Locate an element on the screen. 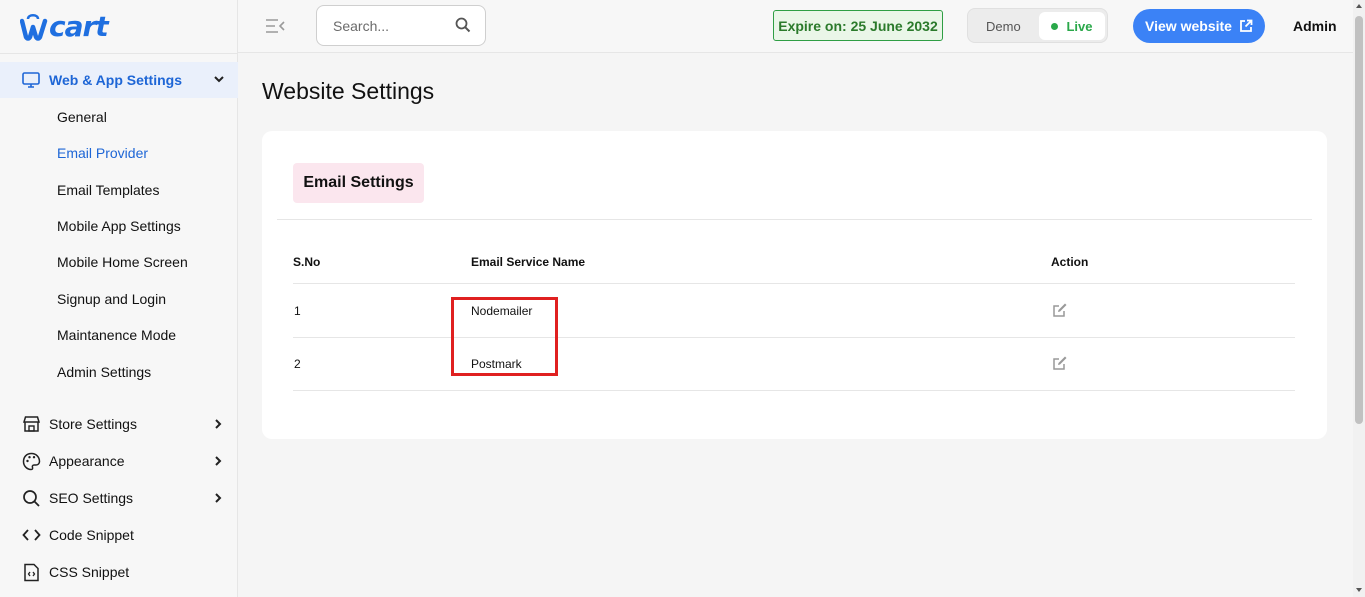 Image resolution: width=1365 pixels, height=597 pixels. sidebar-item-code-snippet: Code Snippet is located at coordinates (127, 535).